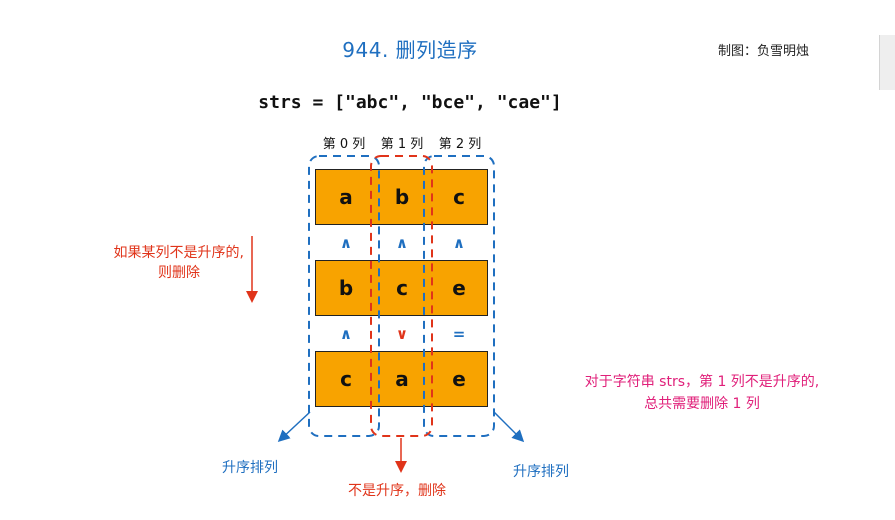 The image size is (895, 520). What do you see at coordinates (178, 253) in the screenshot?
I see `left-note-line1: 如果某列不是升序的,` at bounding box center [178, 253].